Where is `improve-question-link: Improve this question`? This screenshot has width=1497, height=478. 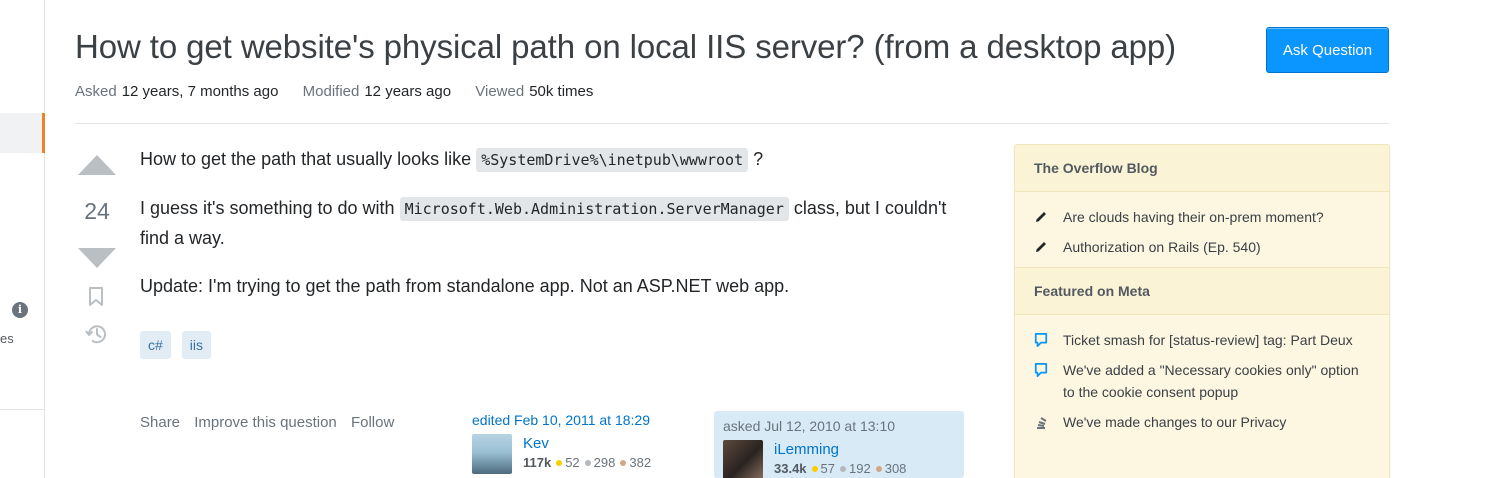 improve-question-link: Improve this question is located at coordinates (265, 422).